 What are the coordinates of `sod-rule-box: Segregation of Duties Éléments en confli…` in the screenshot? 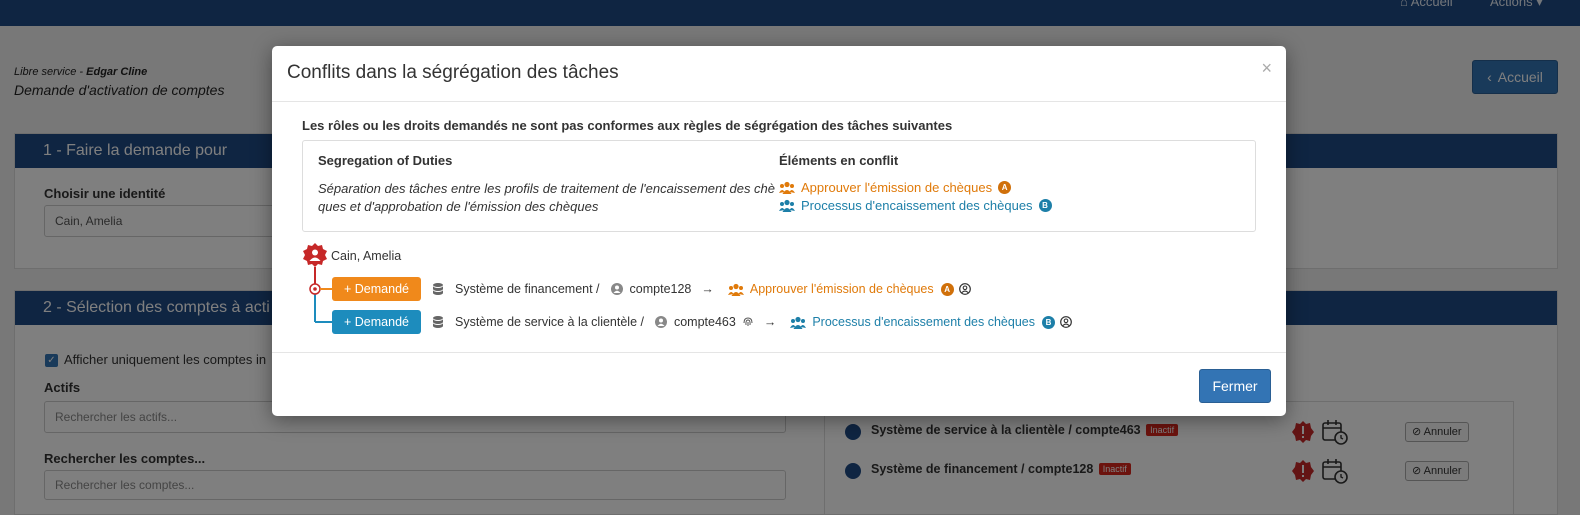 It's located at (779, 186).